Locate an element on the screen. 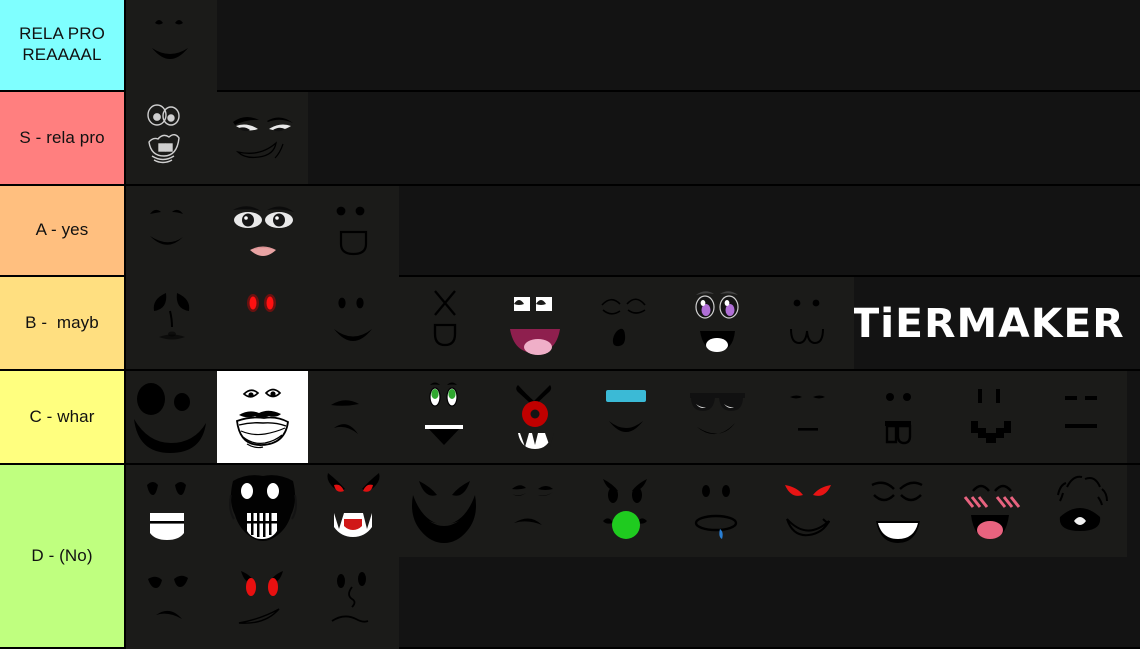  tier-label-0: RELA PRO REAAAAL is located at coordinates (63, 45).